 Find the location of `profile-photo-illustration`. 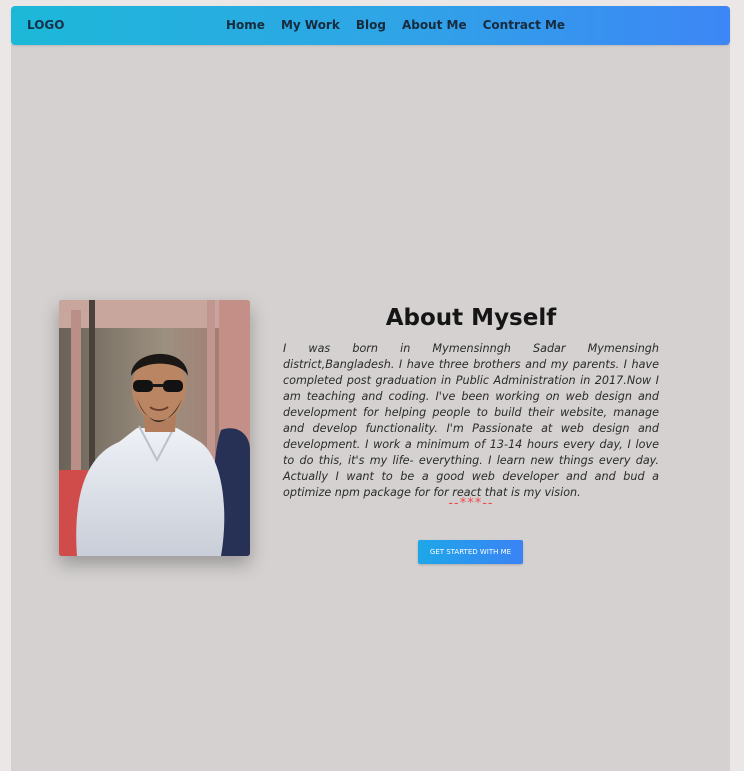

profile-photo-illustration is located at coordinates (154, 428).